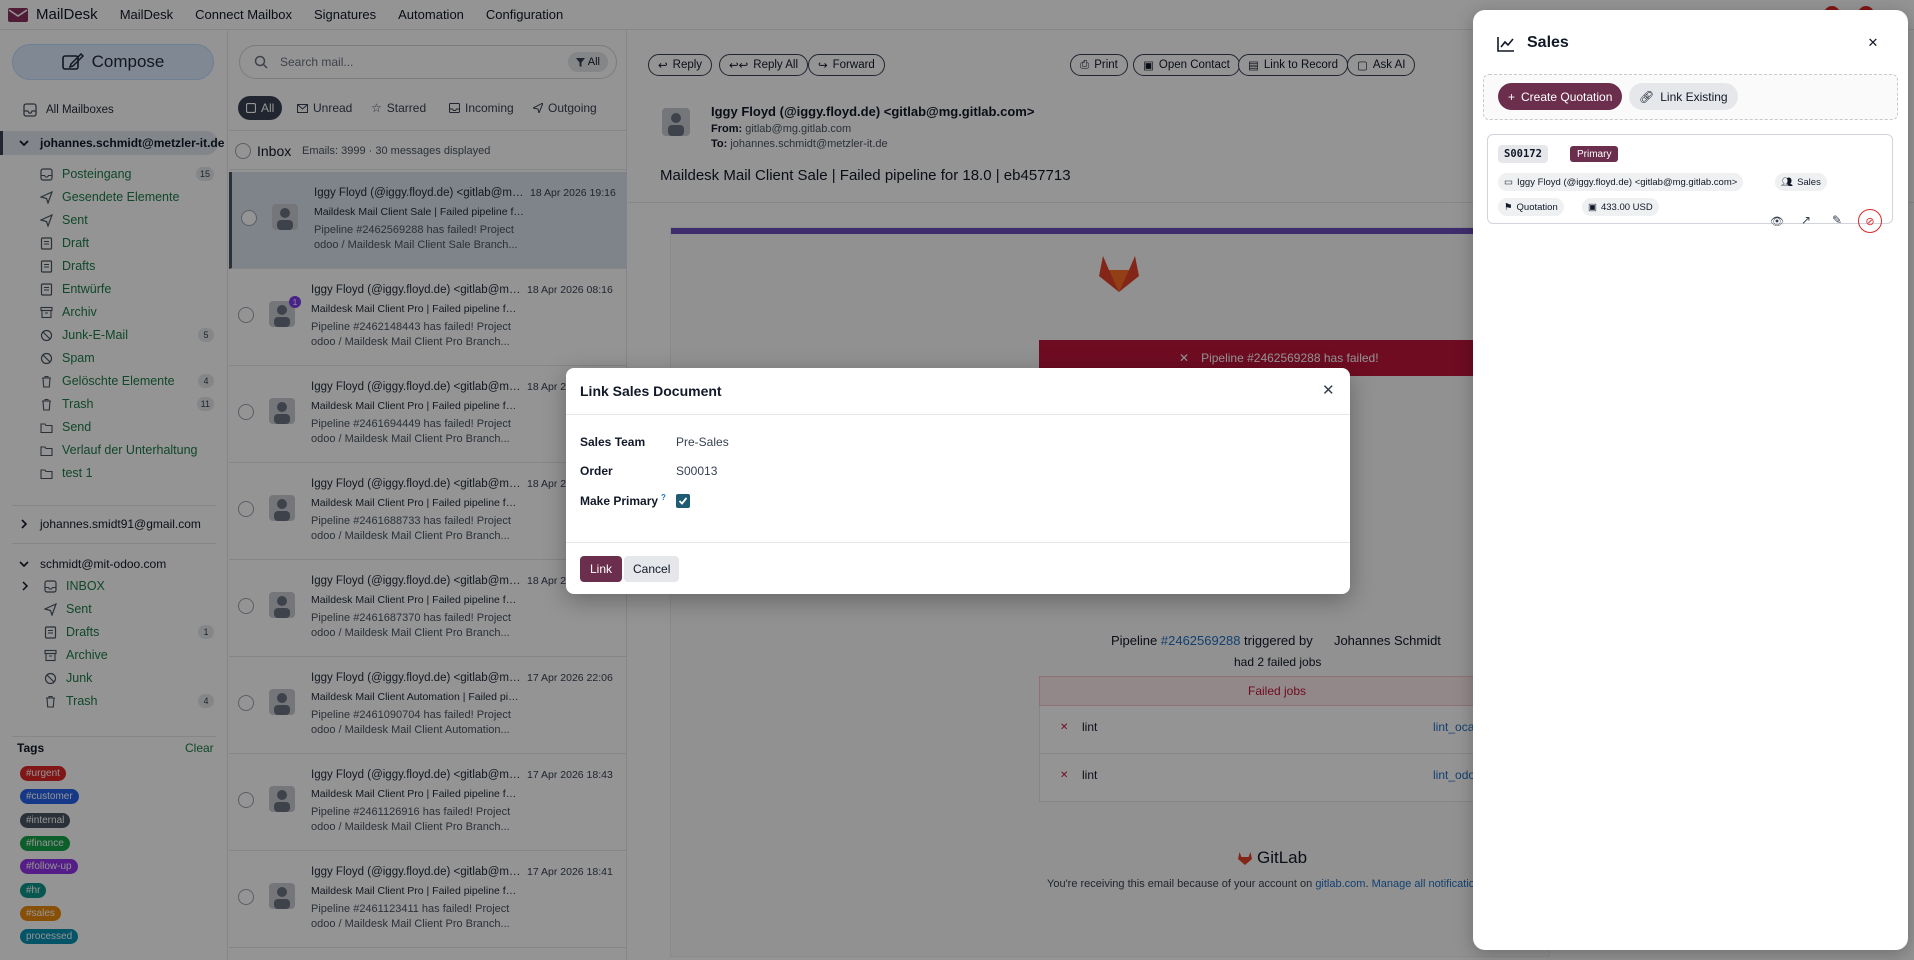  What do you see at coordinates (1870, 221) in the screenshot?
I see `unlink-icon: ⊘` at bounding box center [1870, 221].